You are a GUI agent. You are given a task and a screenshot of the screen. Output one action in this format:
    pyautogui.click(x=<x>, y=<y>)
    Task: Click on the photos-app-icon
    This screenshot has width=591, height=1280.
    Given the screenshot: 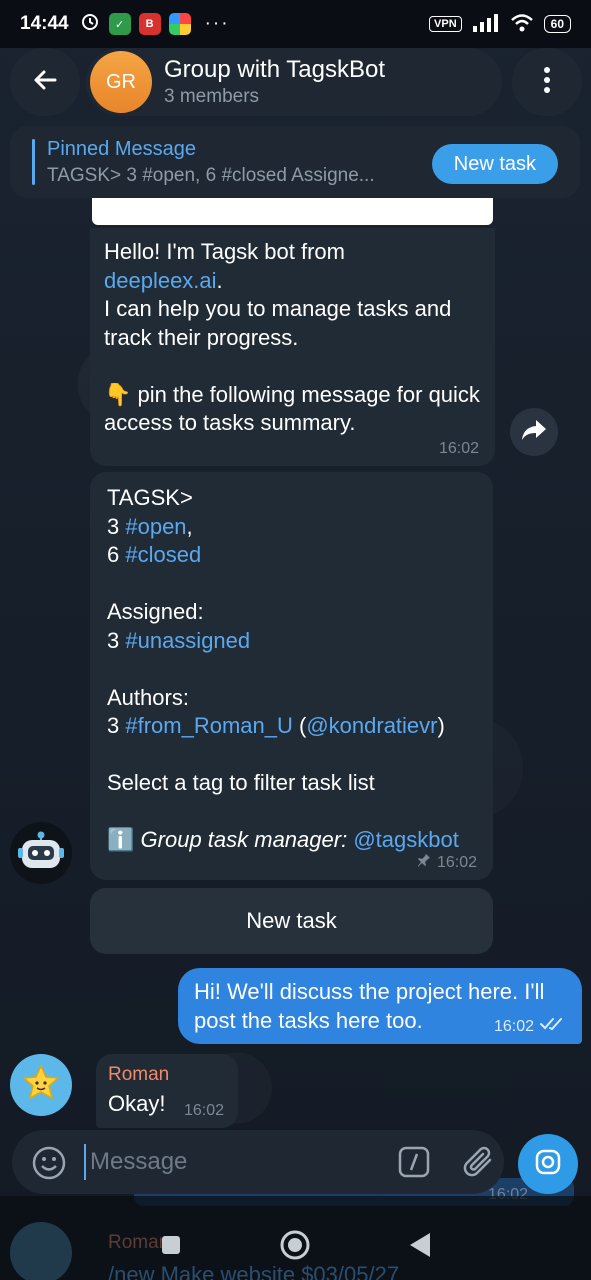 What is the action you would take?
    pyautogui.click(x=179, y=24)
    